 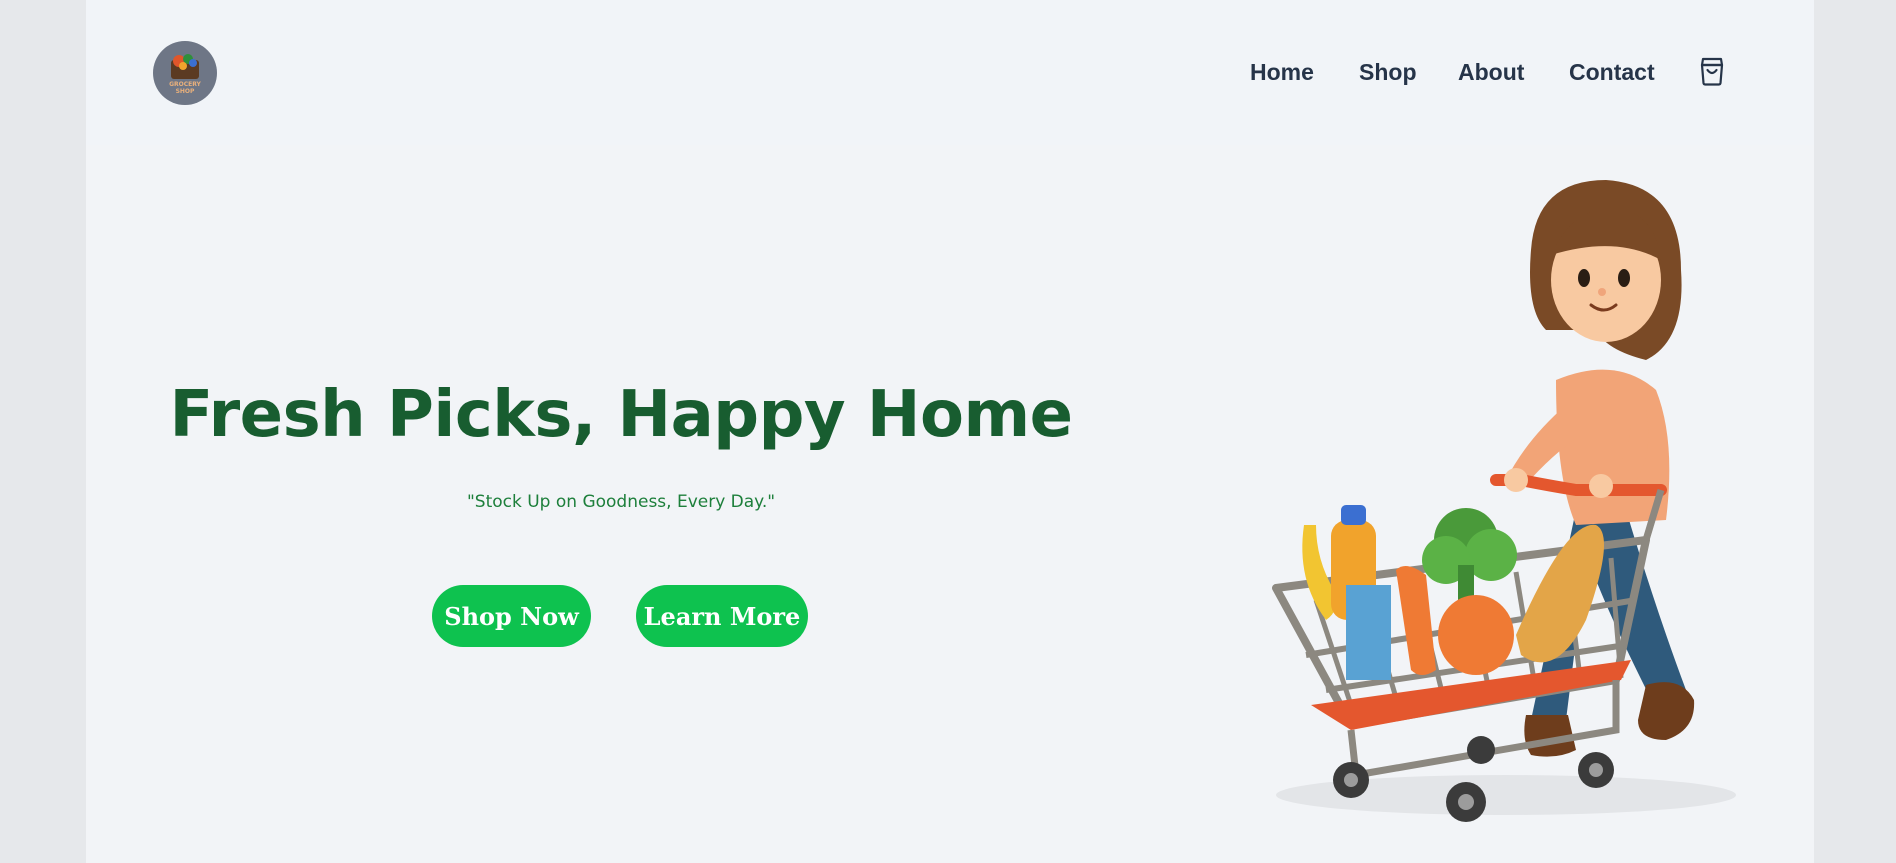 What do you see at coordinates (185, 84) in the screenshot?
I see `logo-text-line1: GROCERY` at bounding box center [185, 84].